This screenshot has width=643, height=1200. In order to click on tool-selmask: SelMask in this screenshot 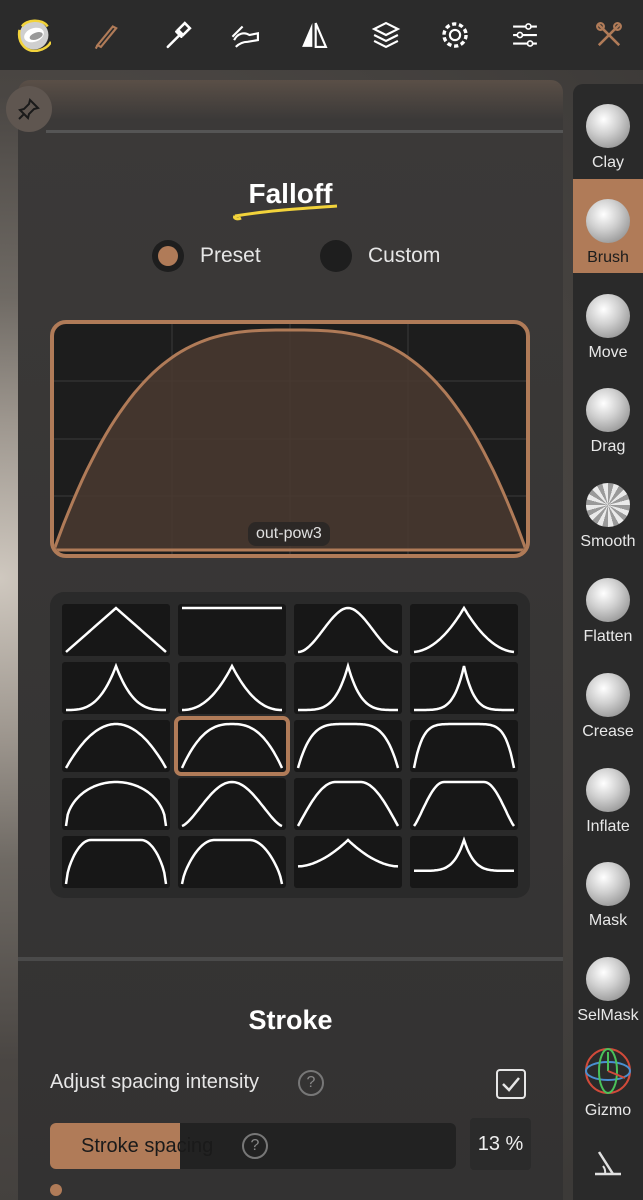, I will do `click(608, 984)`.